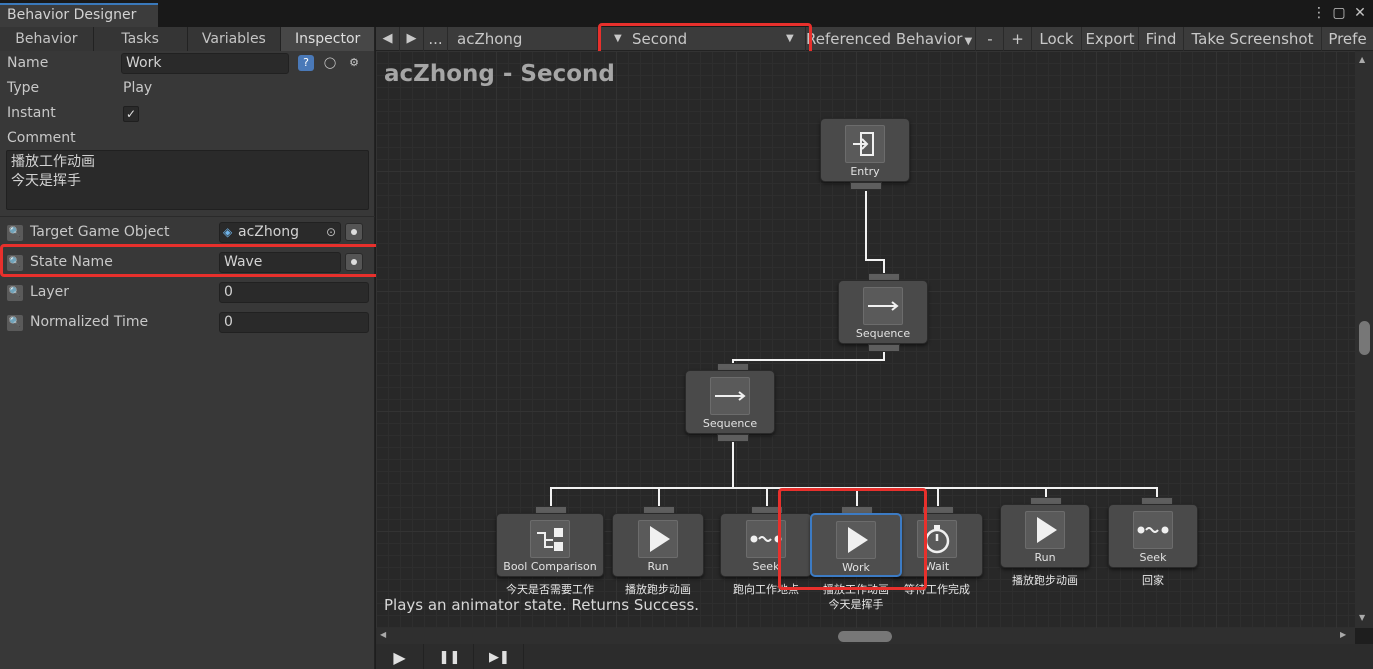 The width and height of the screenshot is (1373, 669). I want to click on comment-textarea: 播放工作动画 今天是挥手, so click(187, 180).